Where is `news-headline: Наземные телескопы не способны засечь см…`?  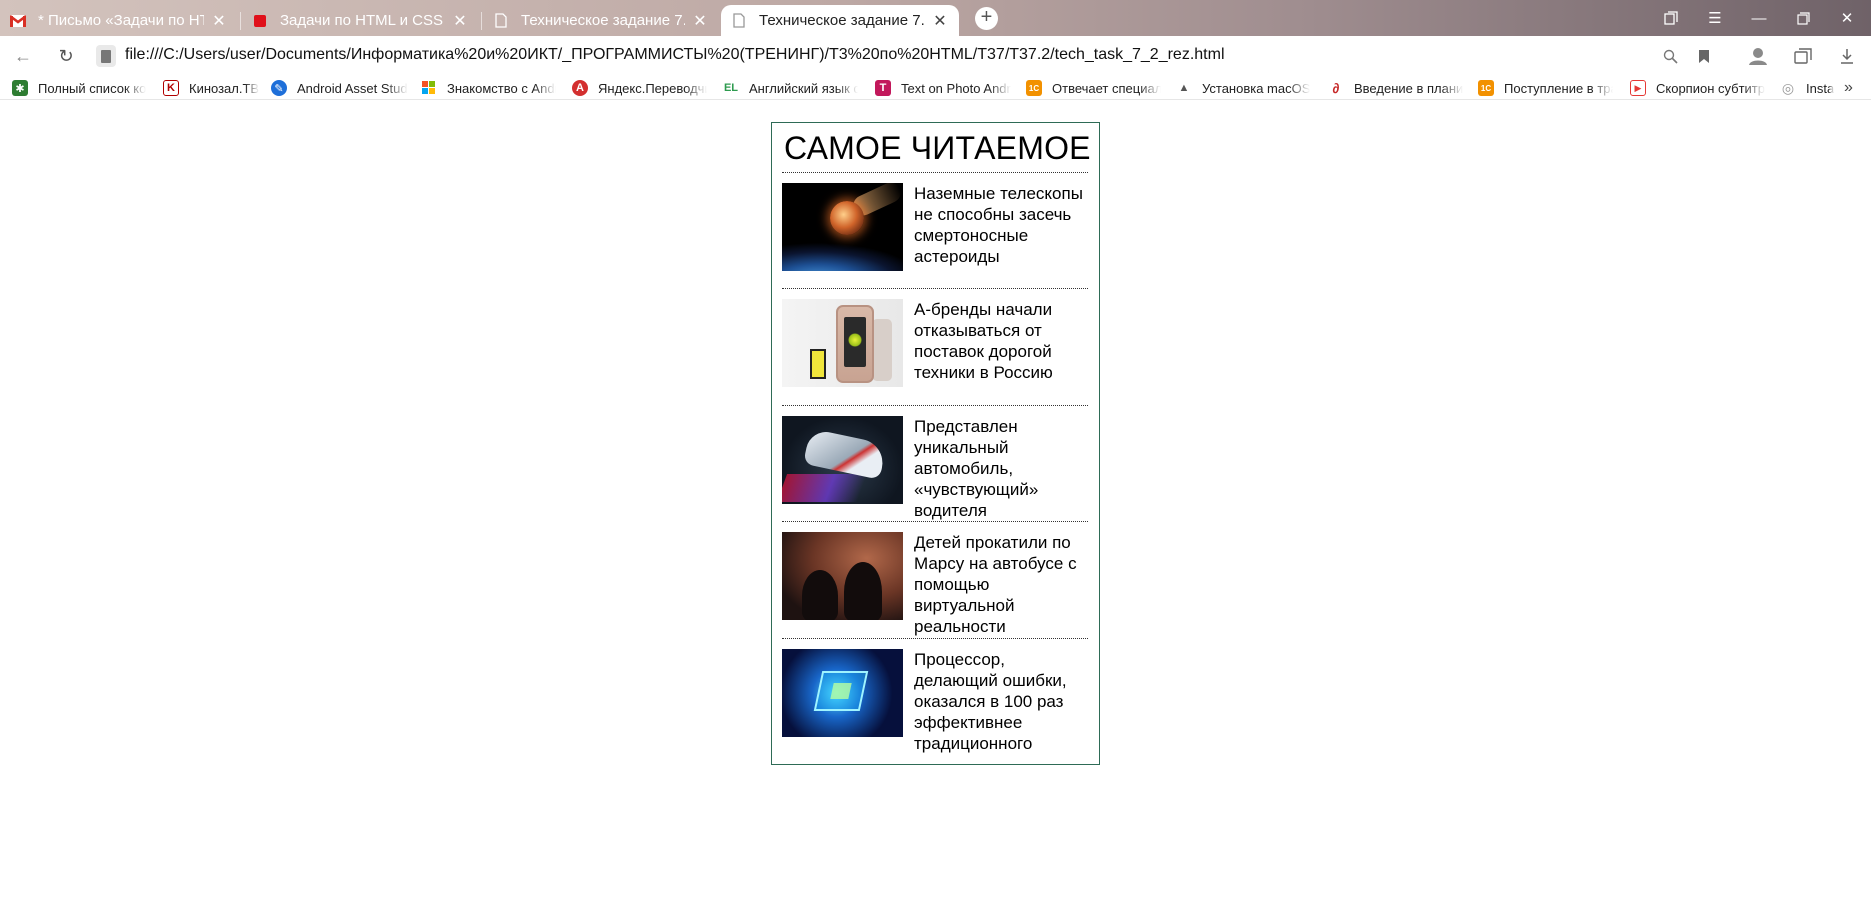 news-headline: Наземные телескопы не способны засечь см… is located at coordinates (999, 227).